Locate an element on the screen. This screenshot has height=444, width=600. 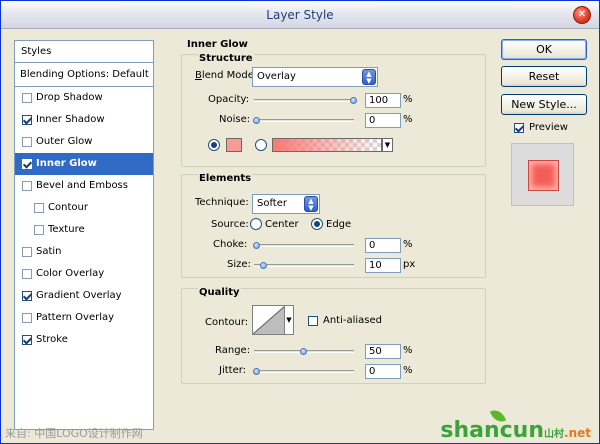
style-item-bevel-and-emboss: Bevel and Emboss is located at coordinates (84, 186).